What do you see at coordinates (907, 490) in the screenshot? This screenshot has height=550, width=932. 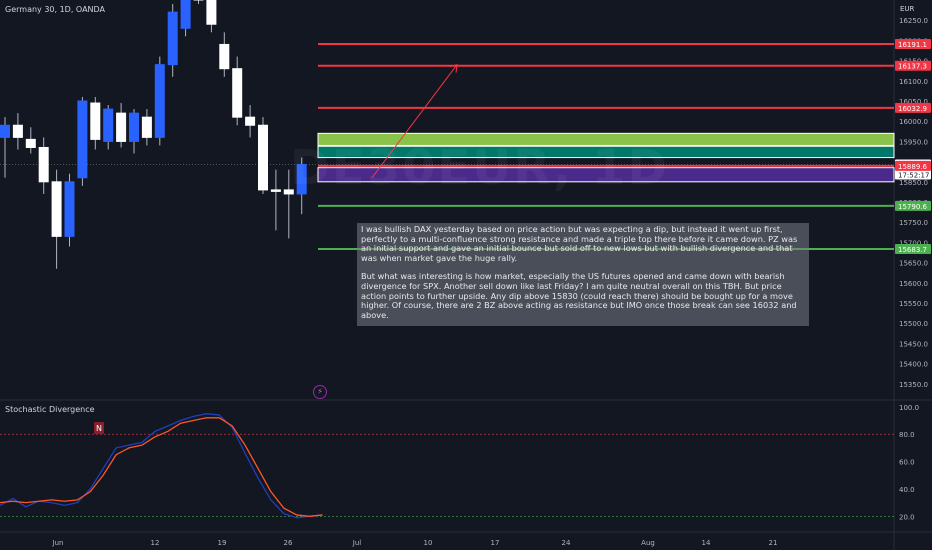 I see `indicator-tick-label: 40.0` at bounding box center [907, 490].